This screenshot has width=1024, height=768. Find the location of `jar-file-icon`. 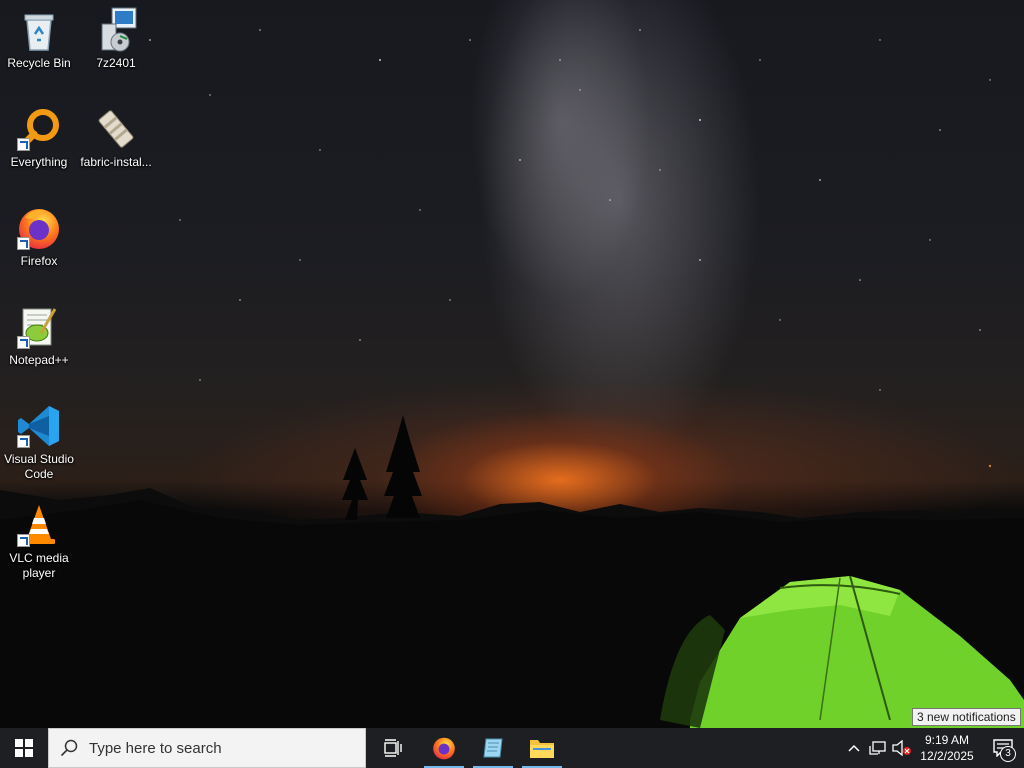

jar-file-icon is located at coordinates (116, 129).